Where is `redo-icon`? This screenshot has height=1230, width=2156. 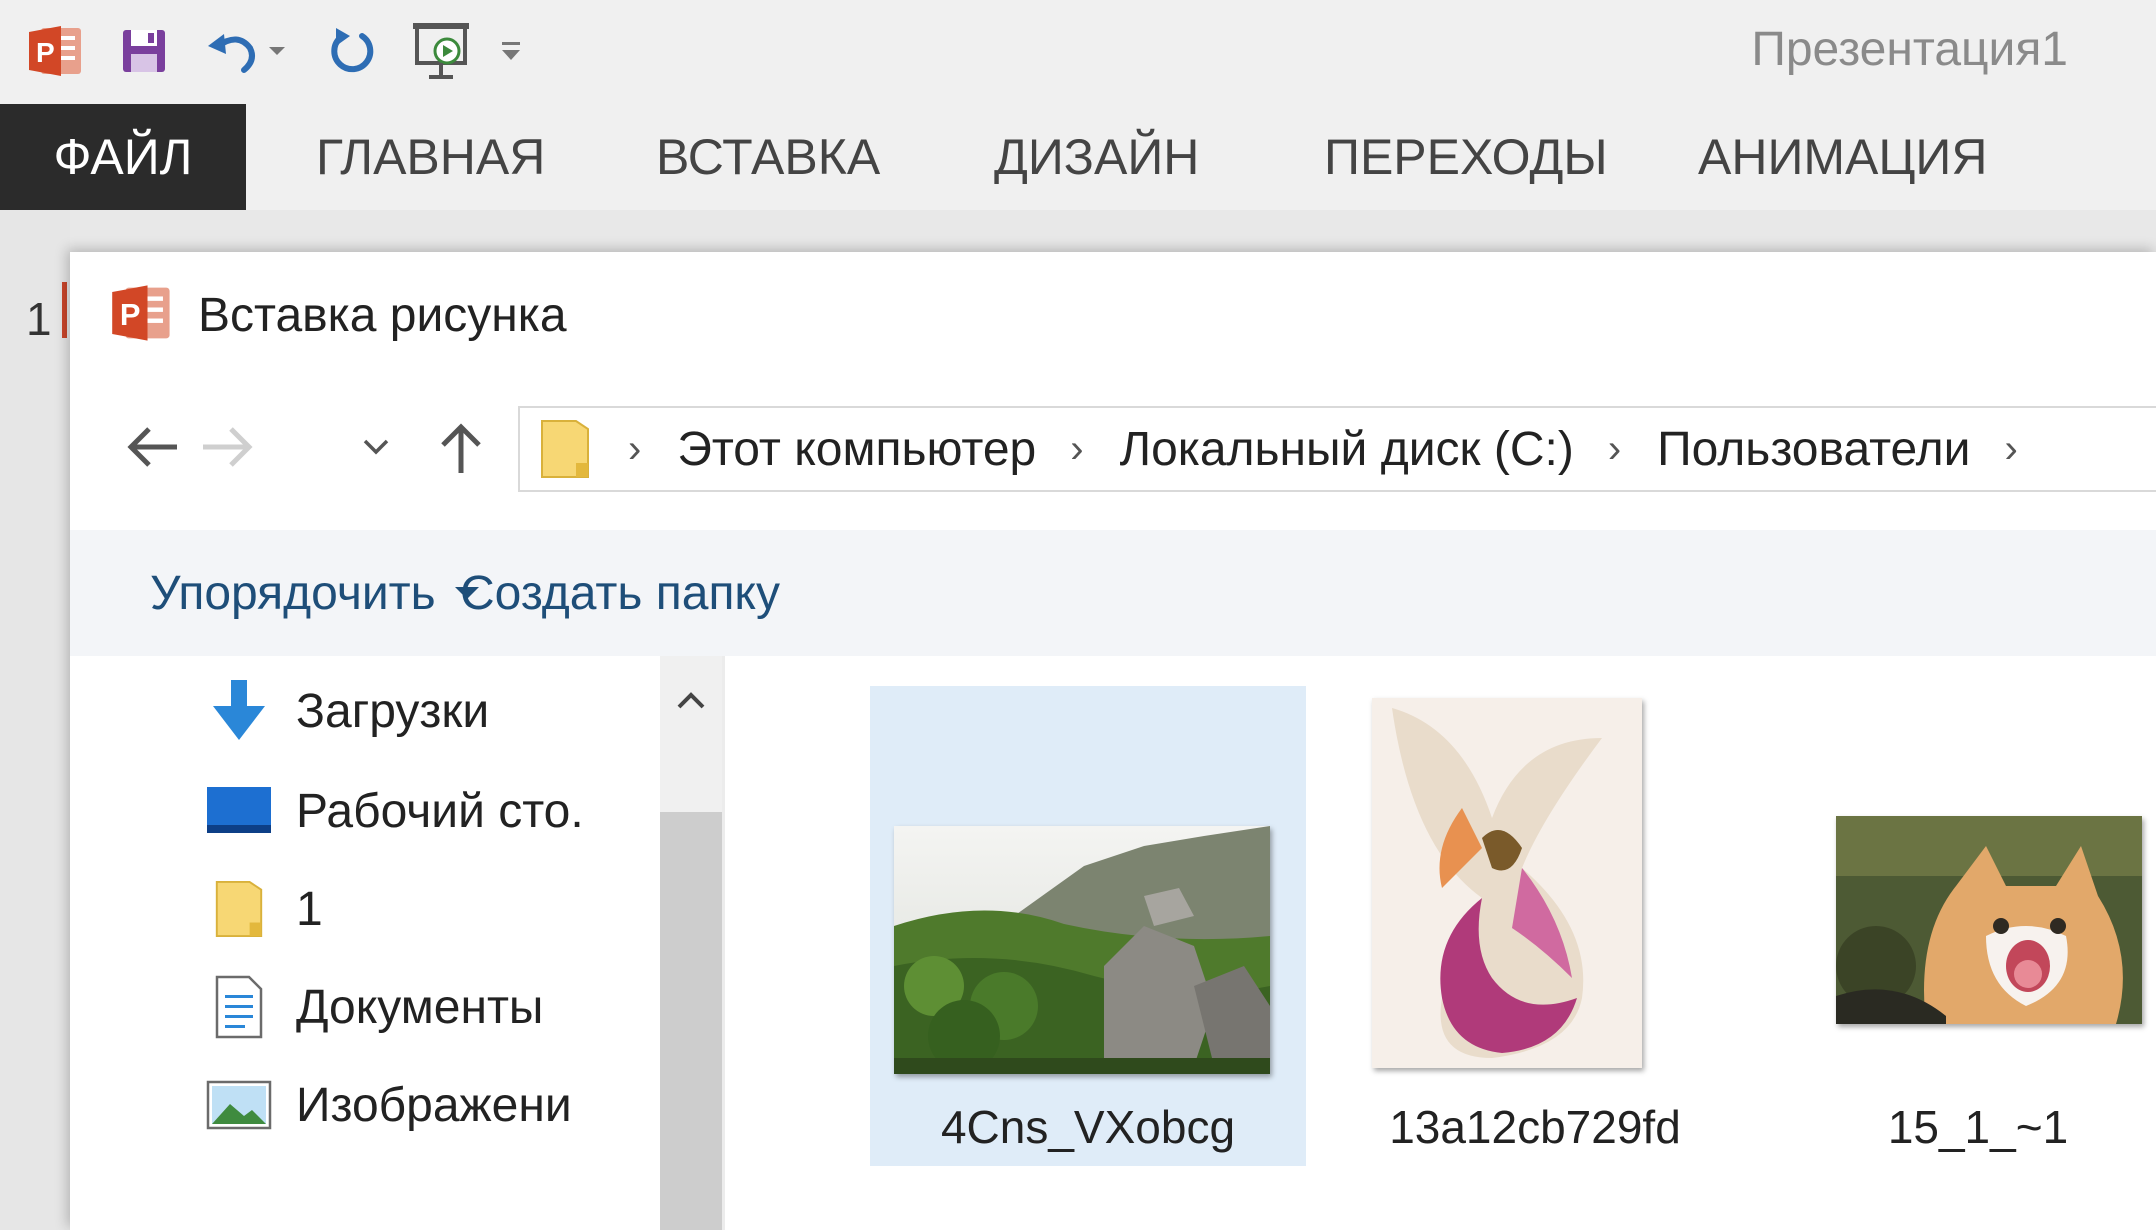
redo-icon is located at coordinates (351, 51).